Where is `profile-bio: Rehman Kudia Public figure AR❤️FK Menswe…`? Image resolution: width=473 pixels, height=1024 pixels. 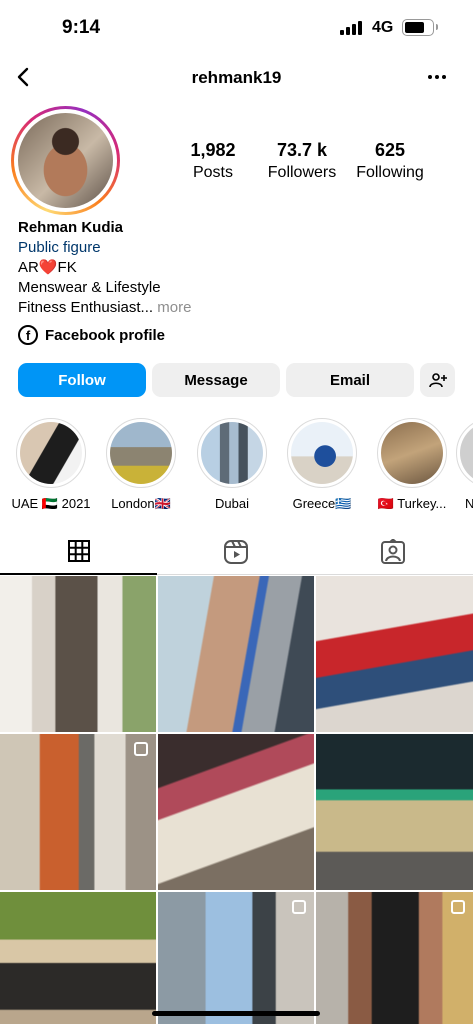
profile-bio: Rehman Kudia Public figure AR❤️FK Menswe… is located at coordinates (238, 268).